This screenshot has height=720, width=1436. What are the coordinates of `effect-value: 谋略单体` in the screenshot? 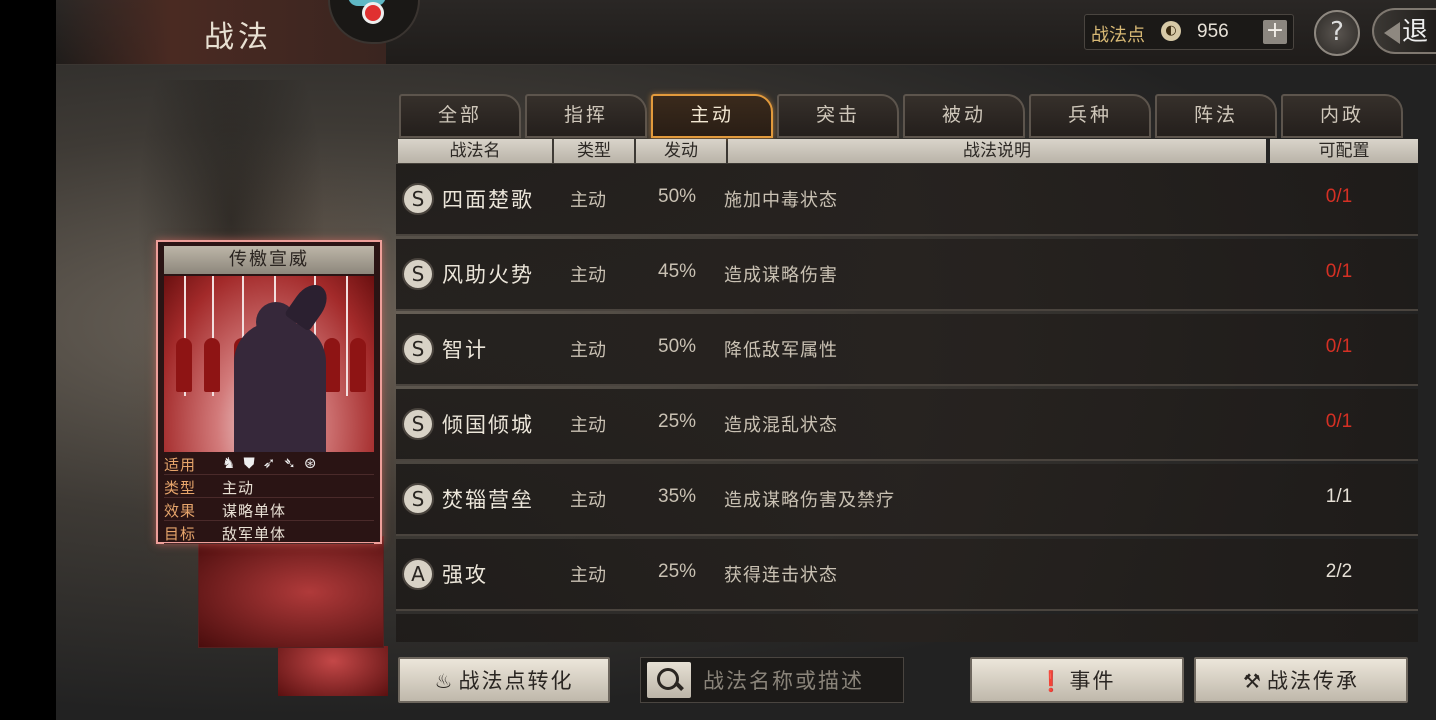 It's located at (254, 511).